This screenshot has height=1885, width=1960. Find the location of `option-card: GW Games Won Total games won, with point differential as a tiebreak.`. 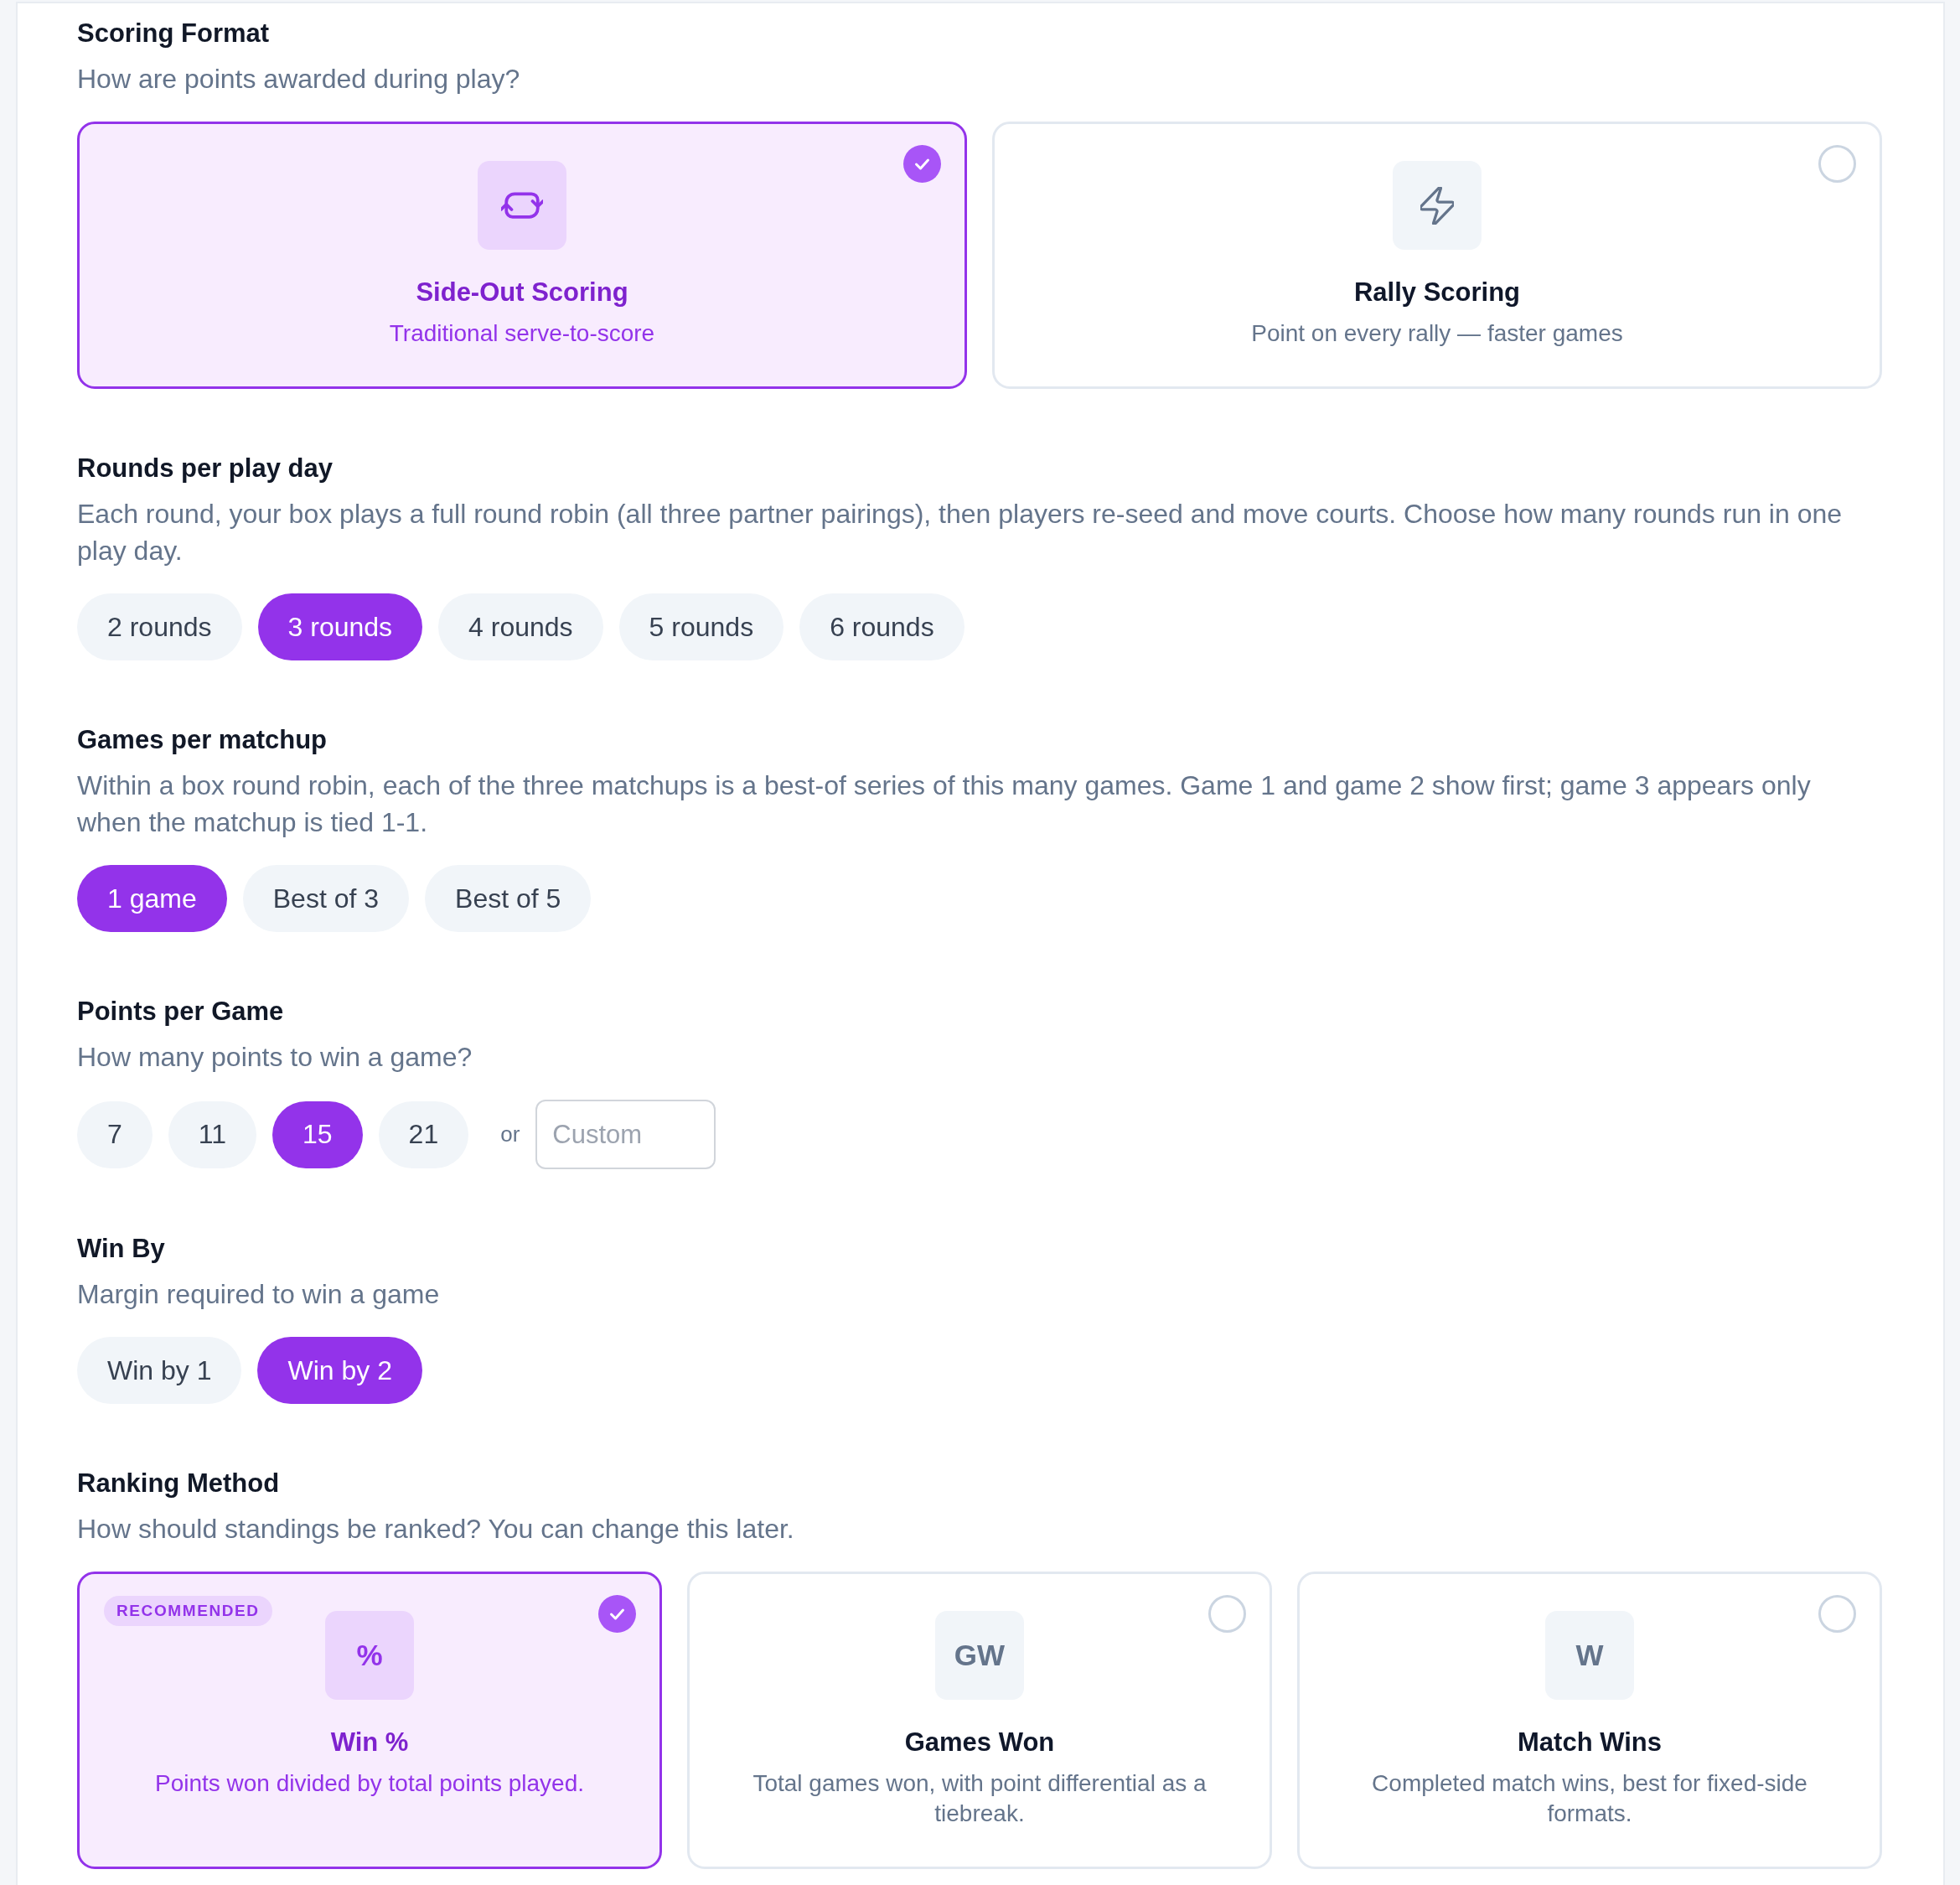

option-card: GW Games Won Total games won, with point differential as a tiebreak. is located at coordinates (979, 1720).